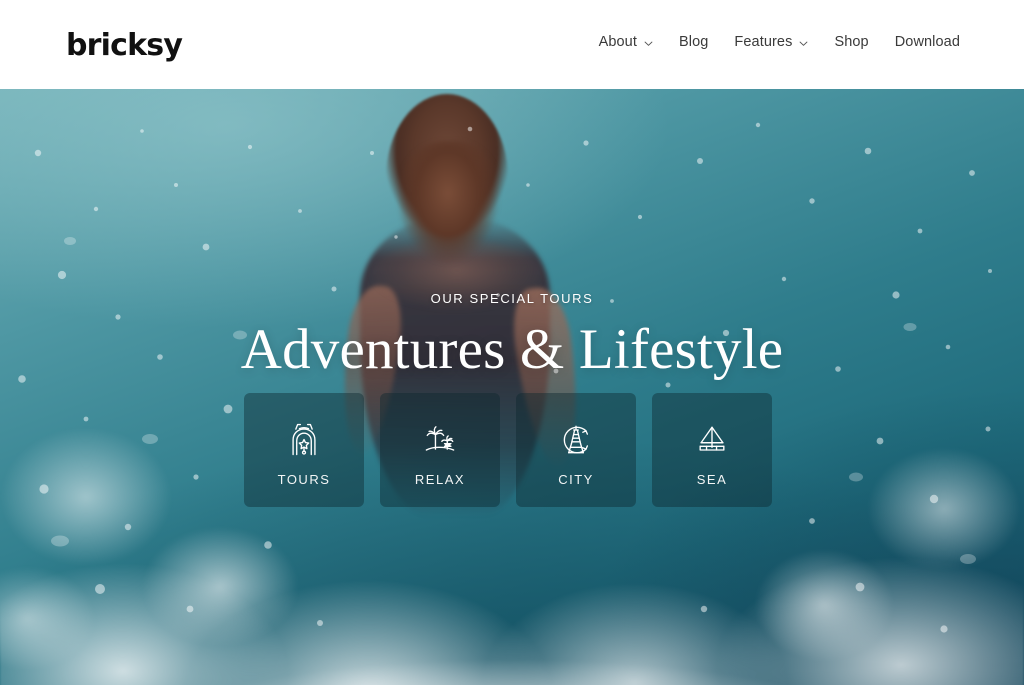 The height and width of the screenshot is (685, 1024). I want to click on eiffel-tower-icon, so click(576, 440).